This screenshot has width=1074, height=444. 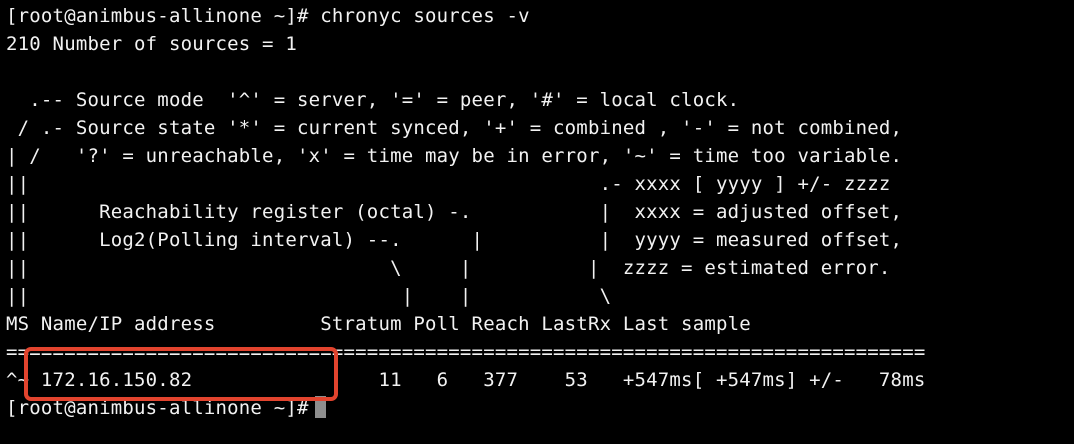 I want to click on legend-offset-format: || .- xxxx [ yyyy ] +/- zzzz, so click(x=448, y=184).